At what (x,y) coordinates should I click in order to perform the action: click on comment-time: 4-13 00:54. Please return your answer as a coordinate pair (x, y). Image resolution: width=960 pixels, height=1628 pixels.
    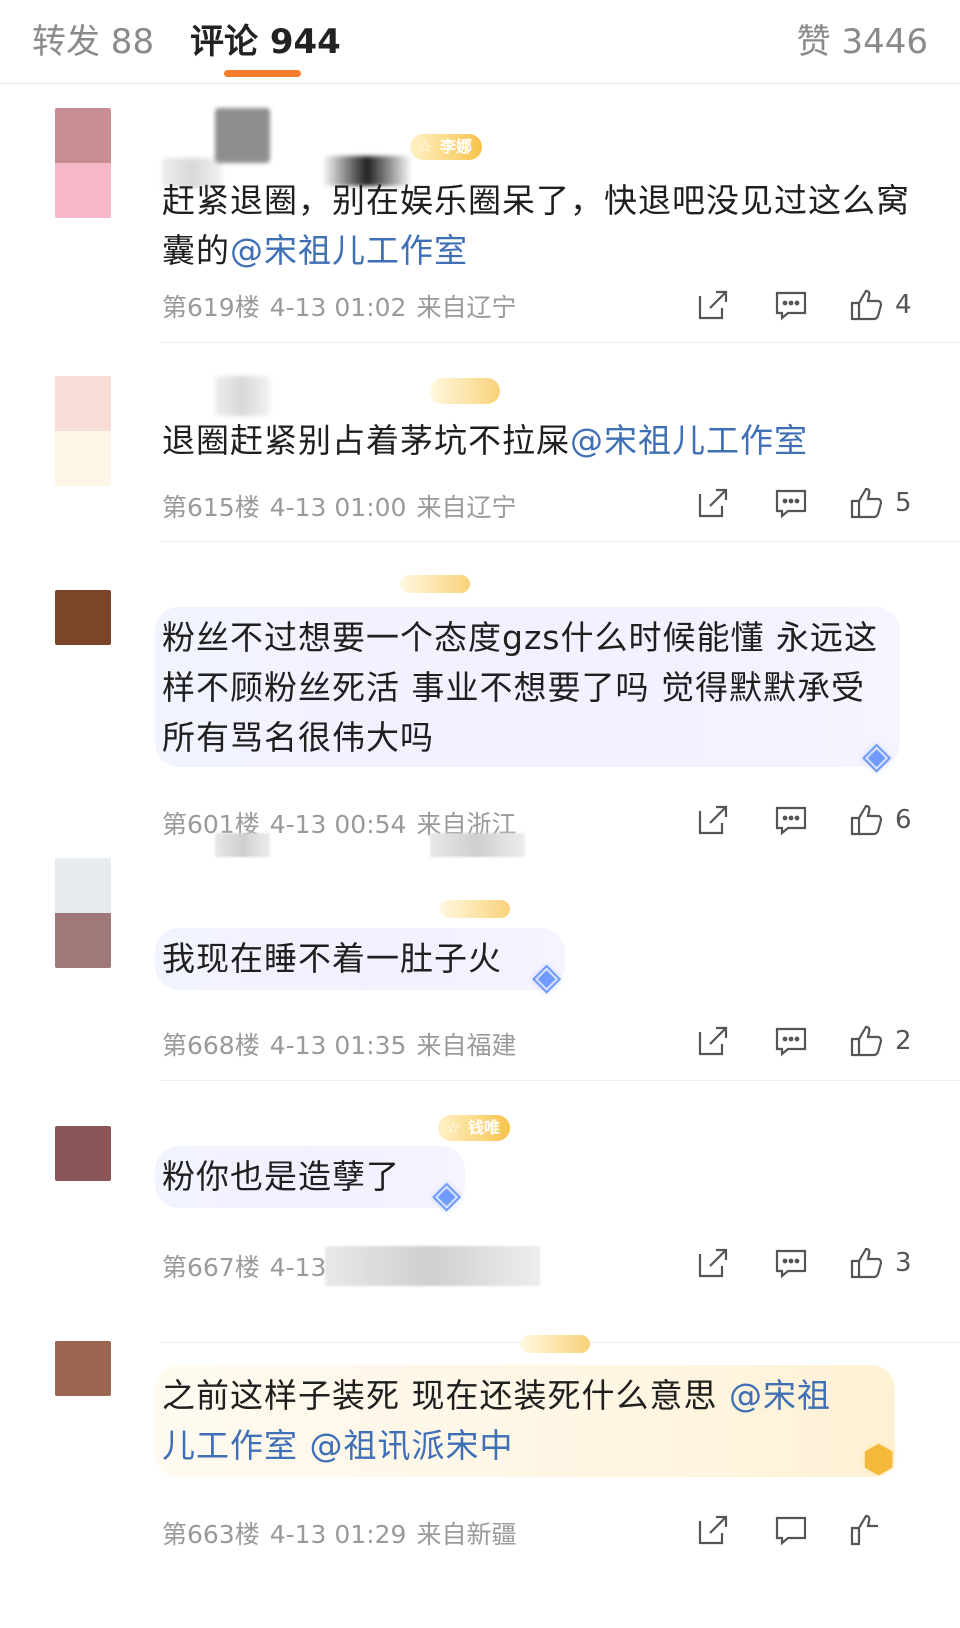
    Looking at the image, I should click on (338, 824).